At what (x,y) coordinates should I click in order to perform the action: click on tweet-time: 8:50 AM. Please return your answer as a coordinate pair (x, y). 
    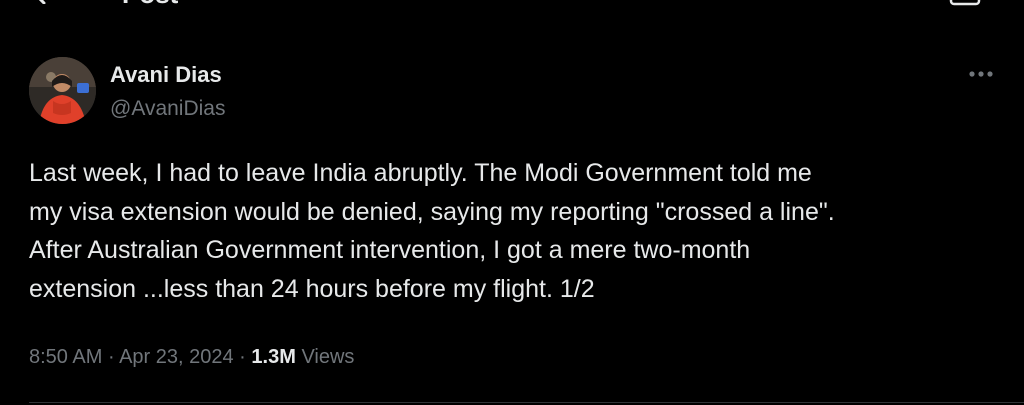
    Looking at the image, I should click on (65, 357).